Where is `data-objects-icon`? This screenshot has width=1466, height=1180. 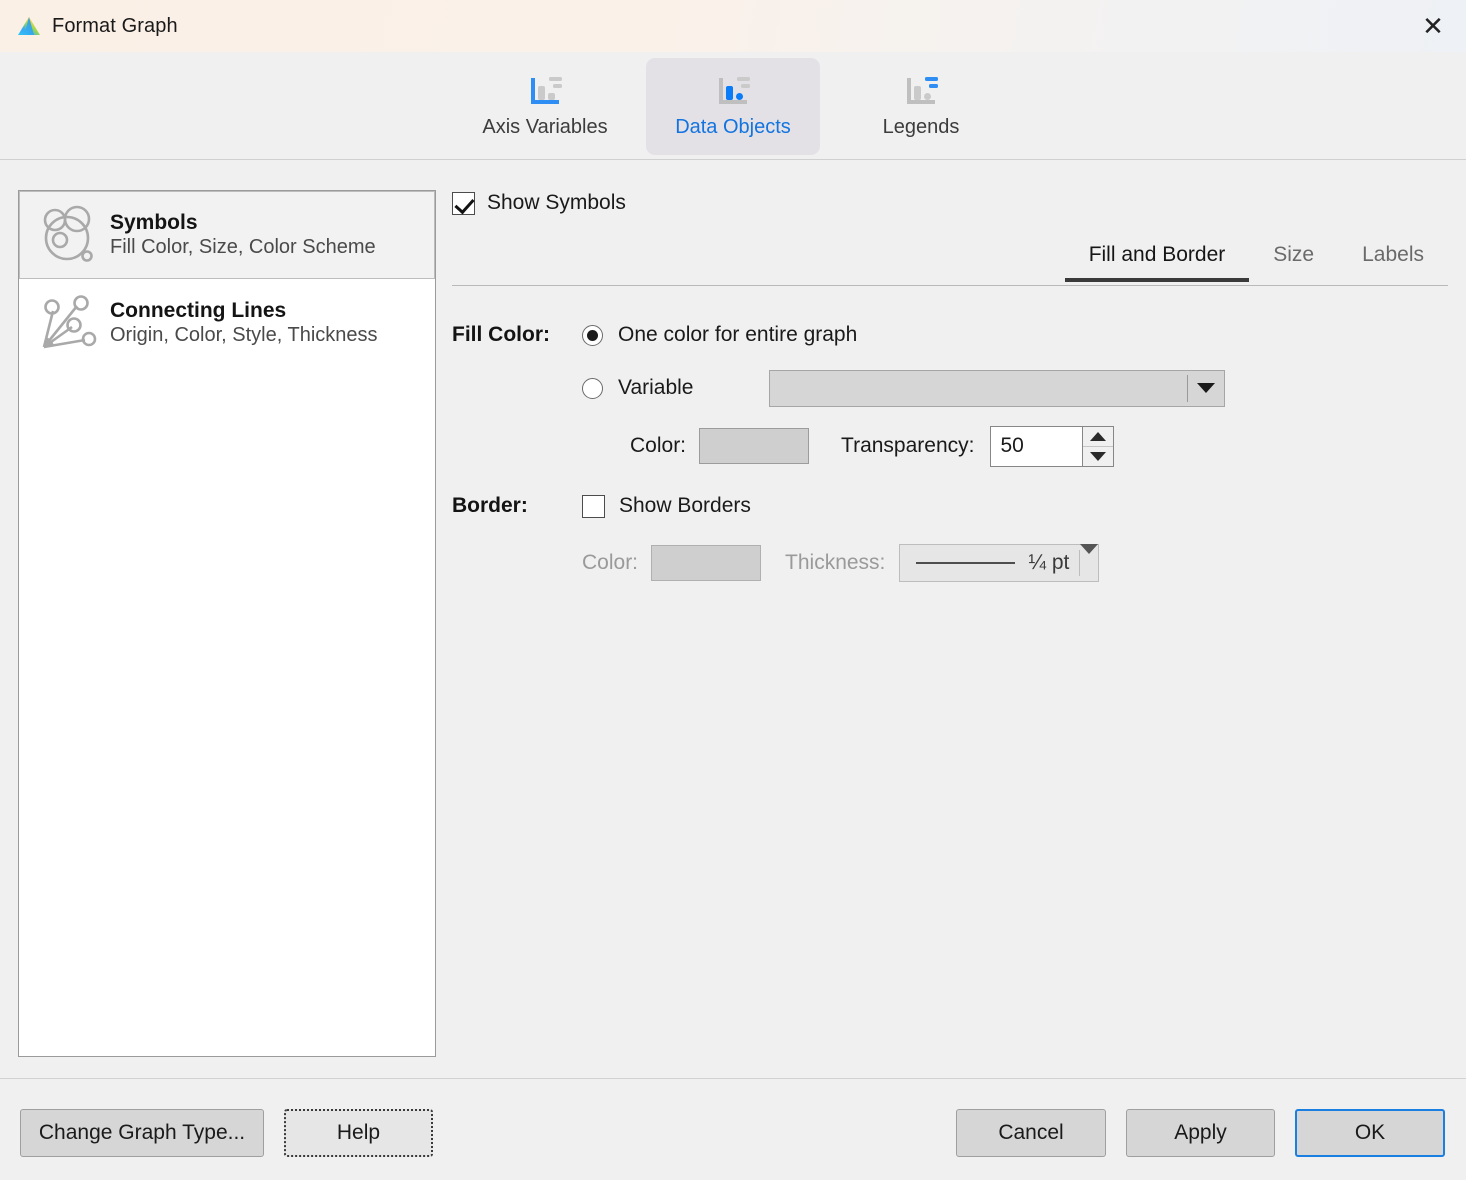 data-objects-icon is located at coordinates (733, 92).